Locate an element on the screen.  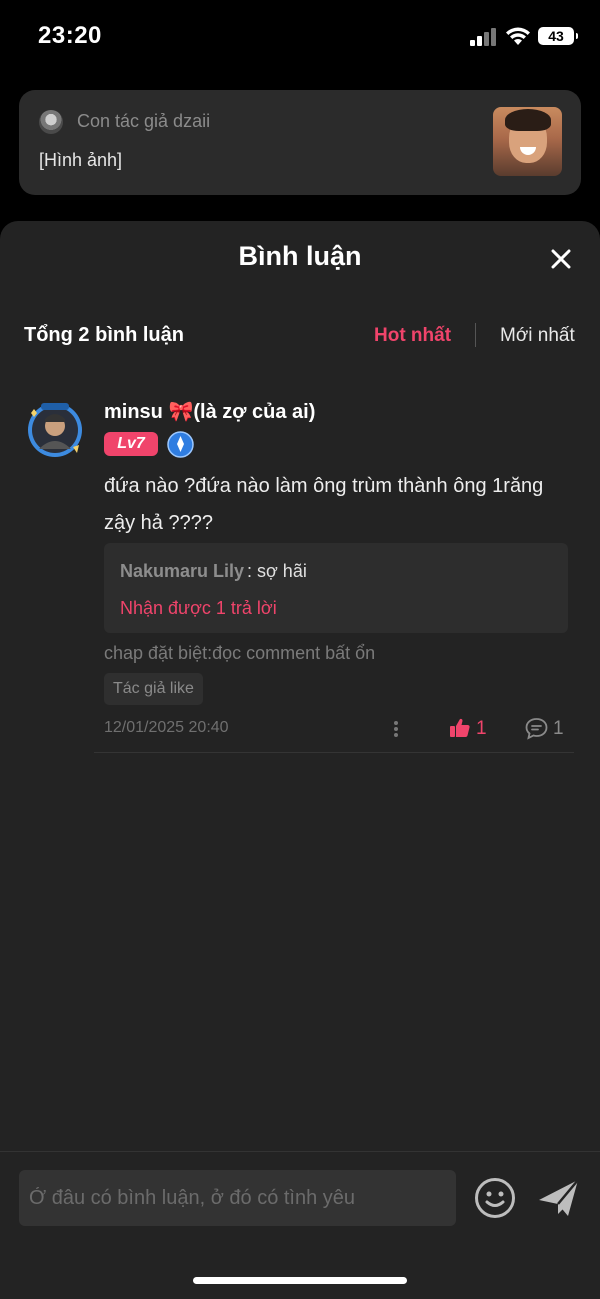
wifi-icon is located at coordinates (518, 36).